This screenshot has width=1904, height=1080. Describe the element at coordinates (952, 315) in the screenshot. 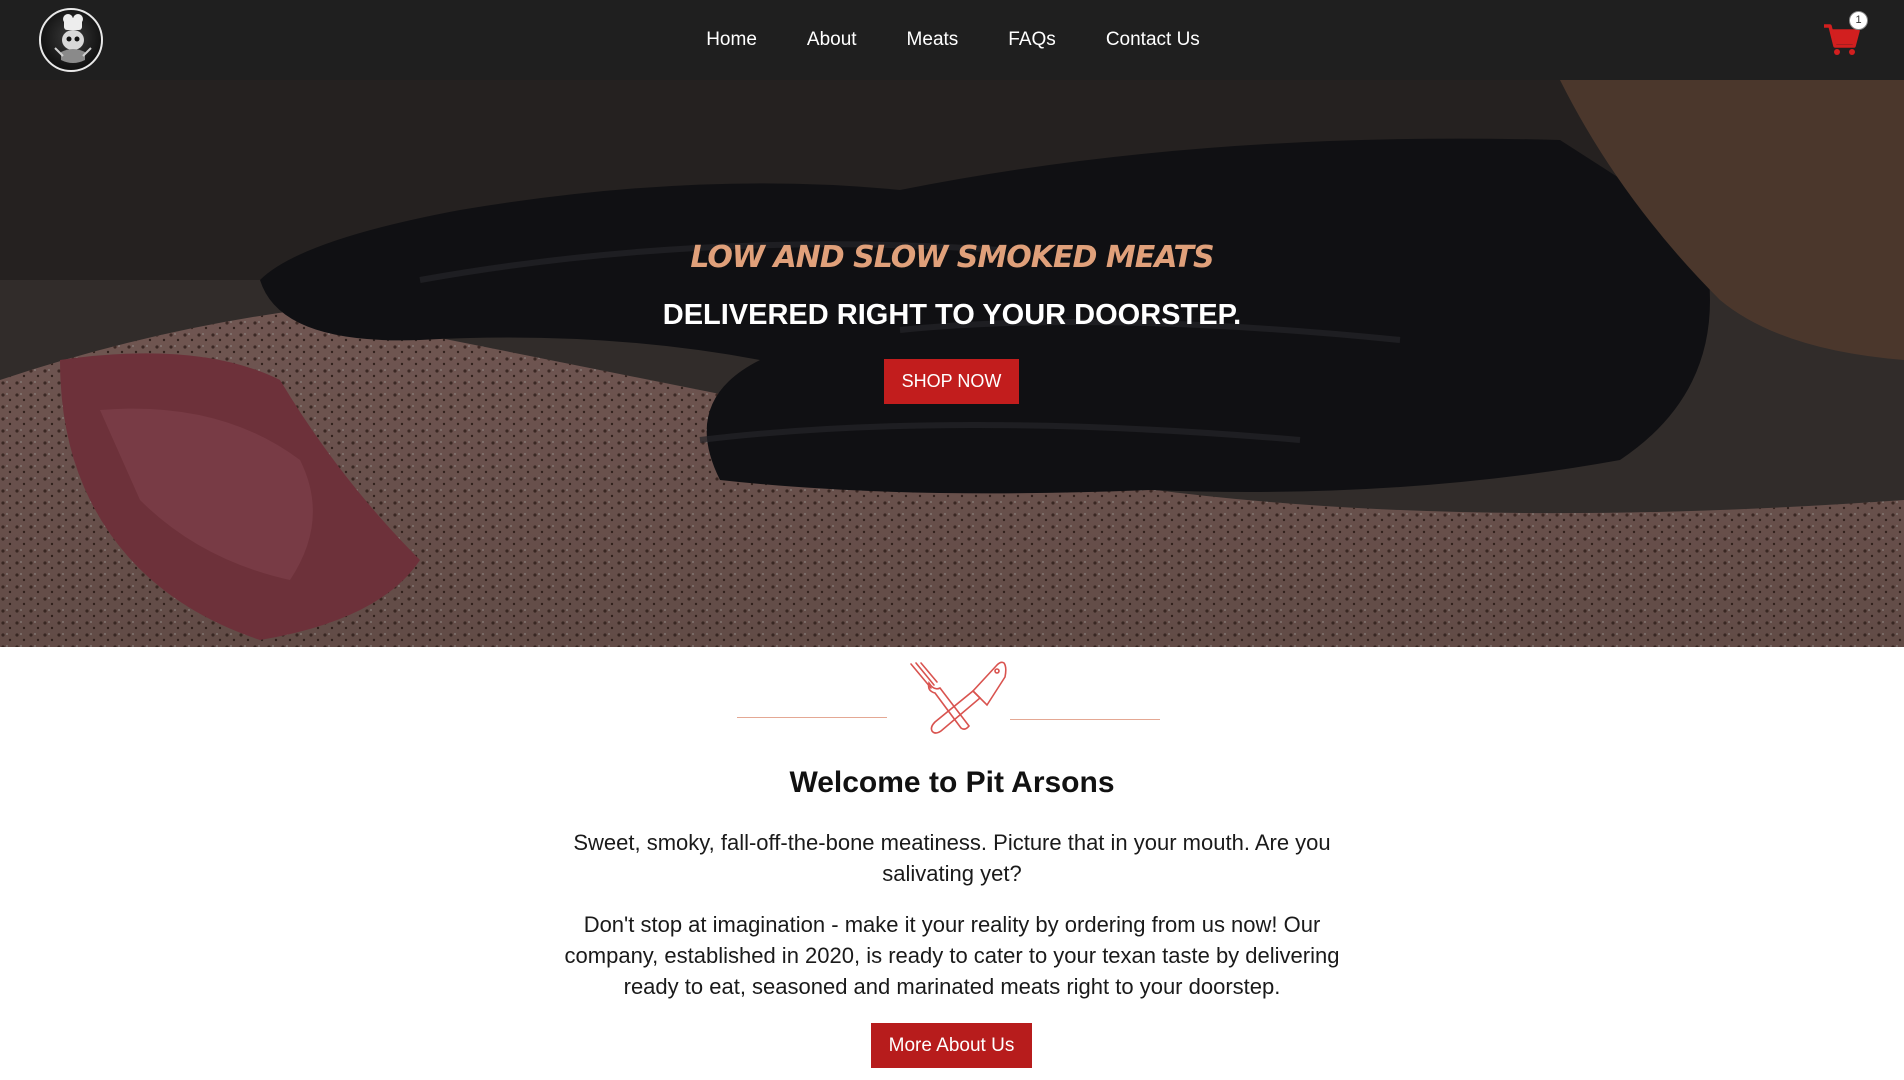

I see `hero-subtitle: DELIVERED RIGHT TO YOUR DOORSTEP.` at that location.